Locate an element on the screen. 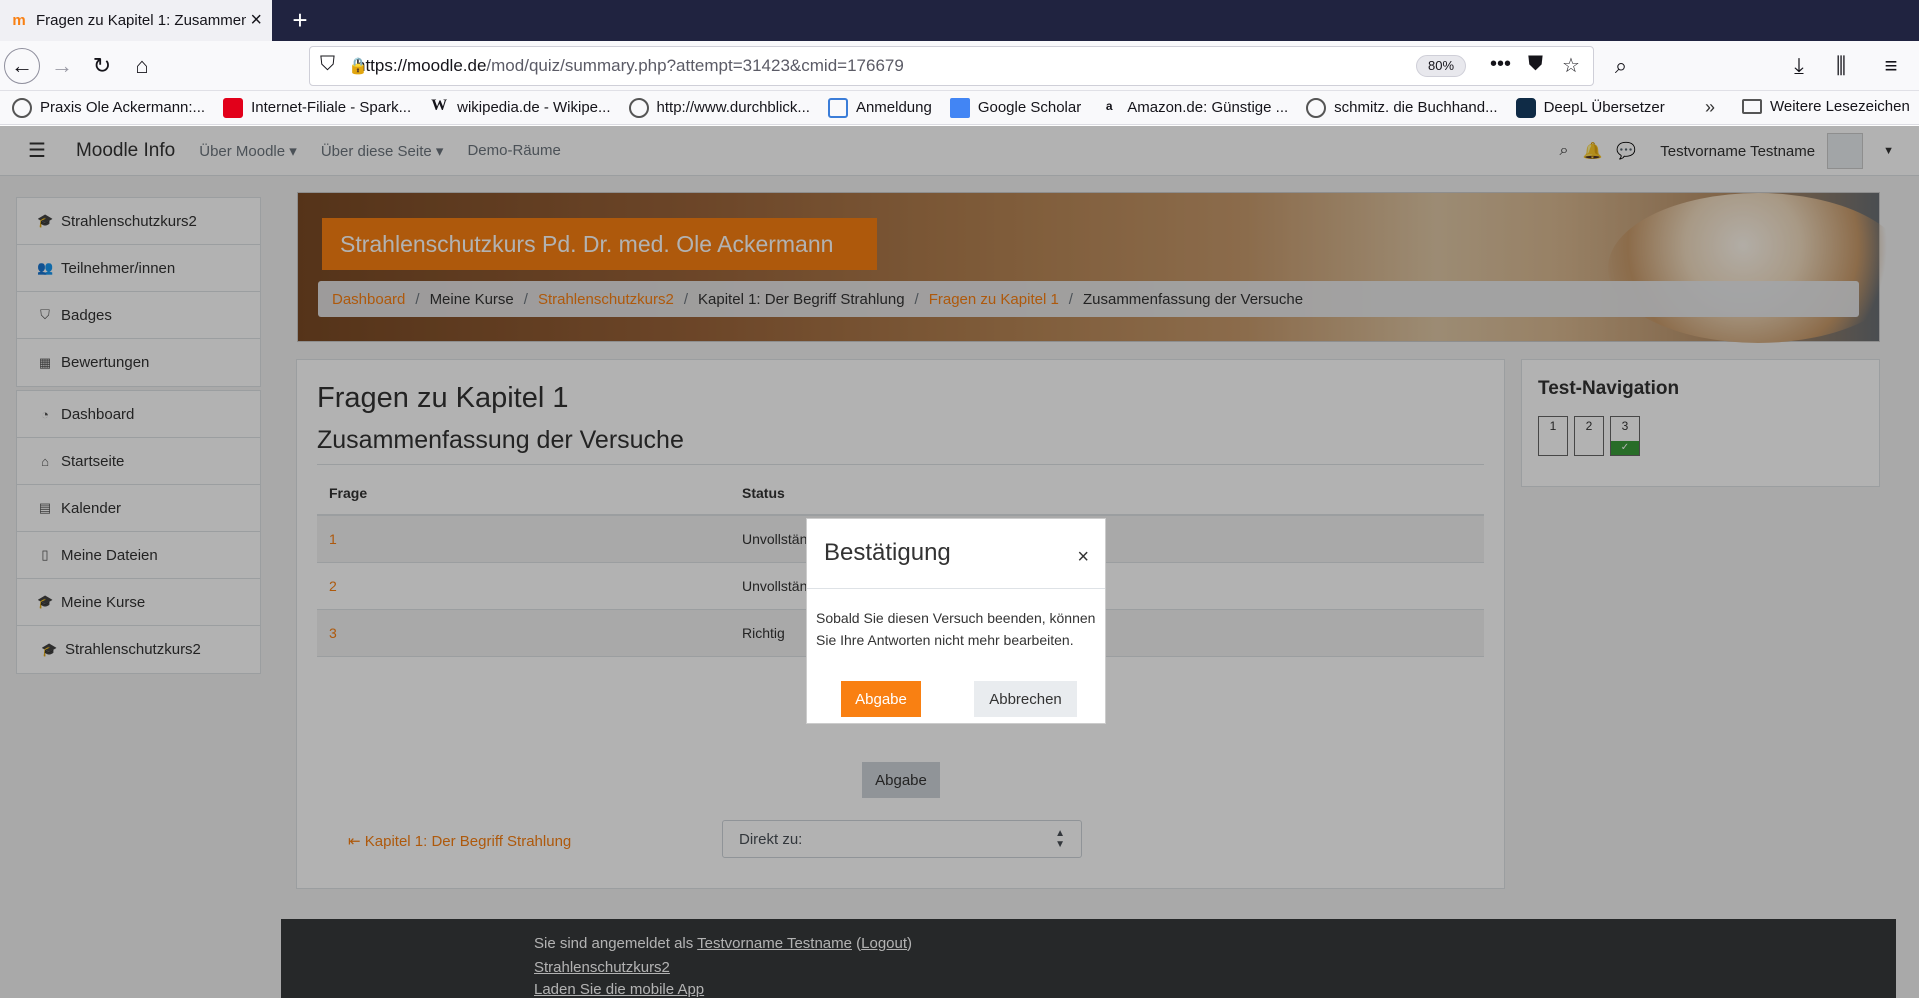 The image size is (1919, 998). new-tab-icon: + is located at coordinates (300, 20).